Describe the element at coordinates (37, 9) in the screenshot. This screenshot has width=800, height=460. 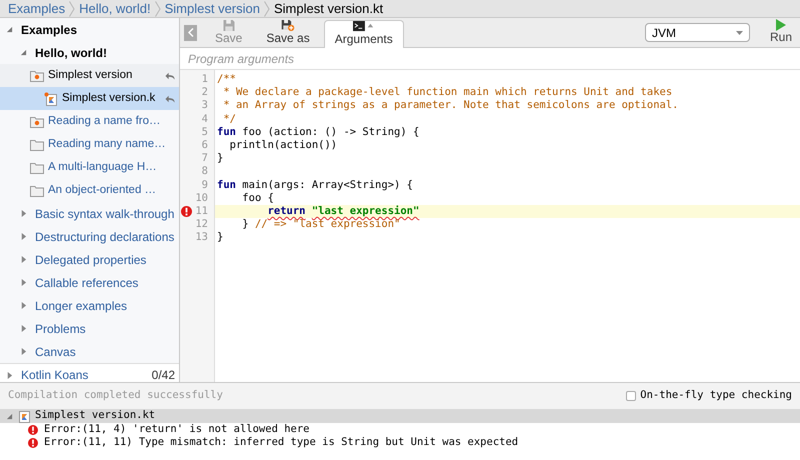
I see `breadcrumb: Examples` at that location.